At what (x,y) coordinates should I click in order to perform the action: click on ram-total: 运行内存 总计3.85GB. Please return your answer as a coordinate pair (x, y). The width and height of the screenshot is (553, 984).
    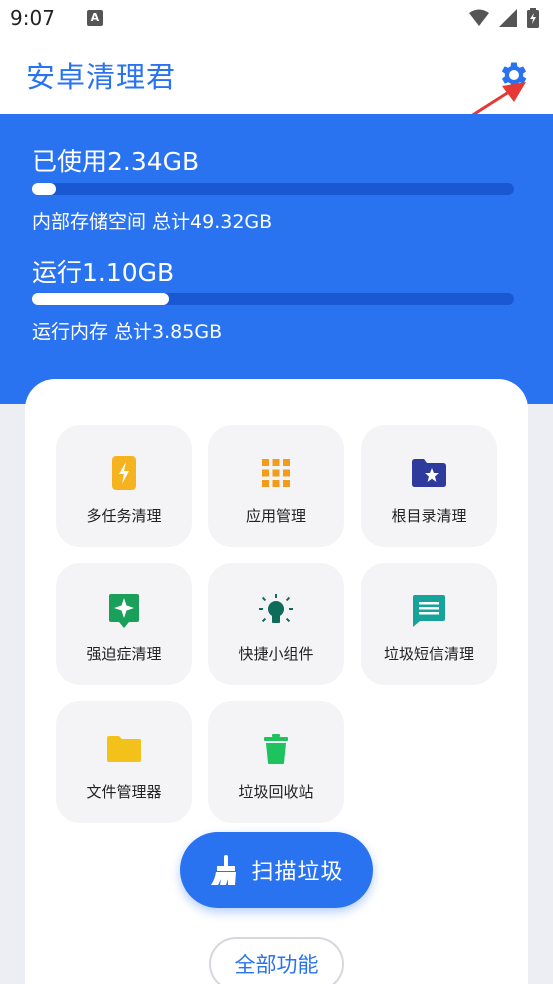
    Looking at the image, I should click on (127, 332).